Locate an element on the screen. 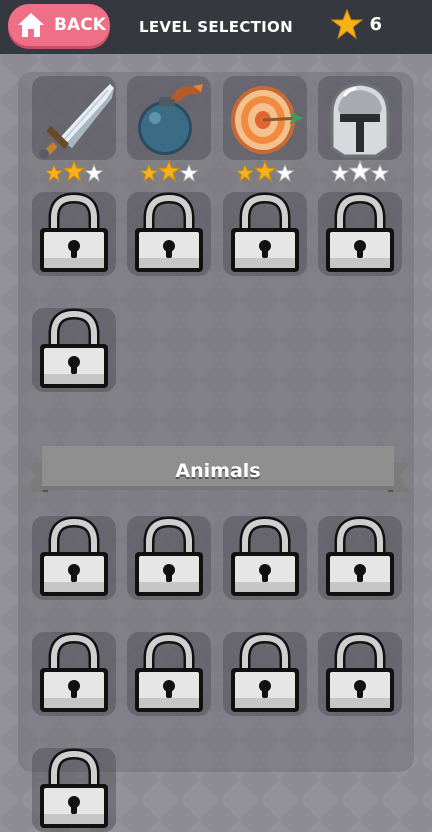 The width and height of the screenshot is (432, 832). page-title: LEVEL SELECTION is located at coordinates (216, 27).